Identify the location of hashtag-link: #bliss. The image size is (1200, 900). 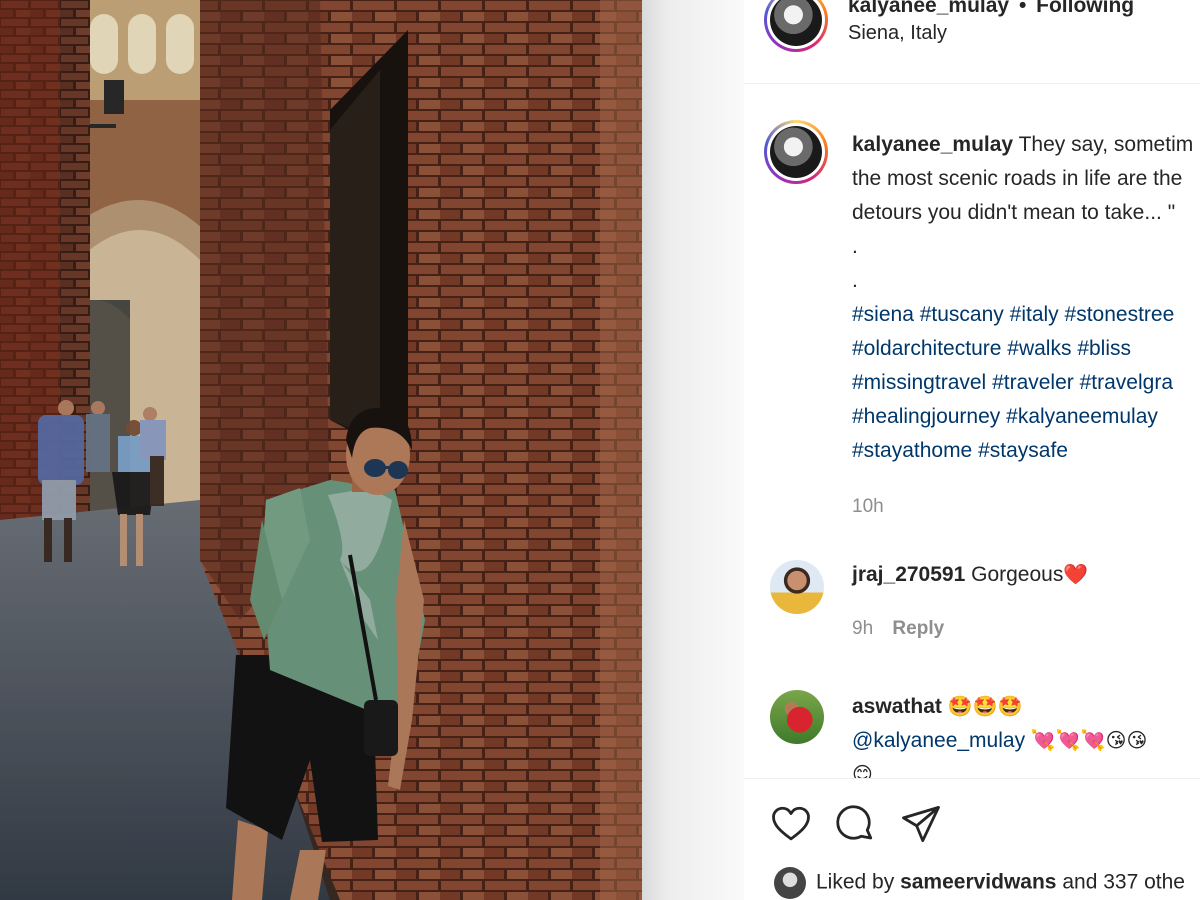
(1104, 348).